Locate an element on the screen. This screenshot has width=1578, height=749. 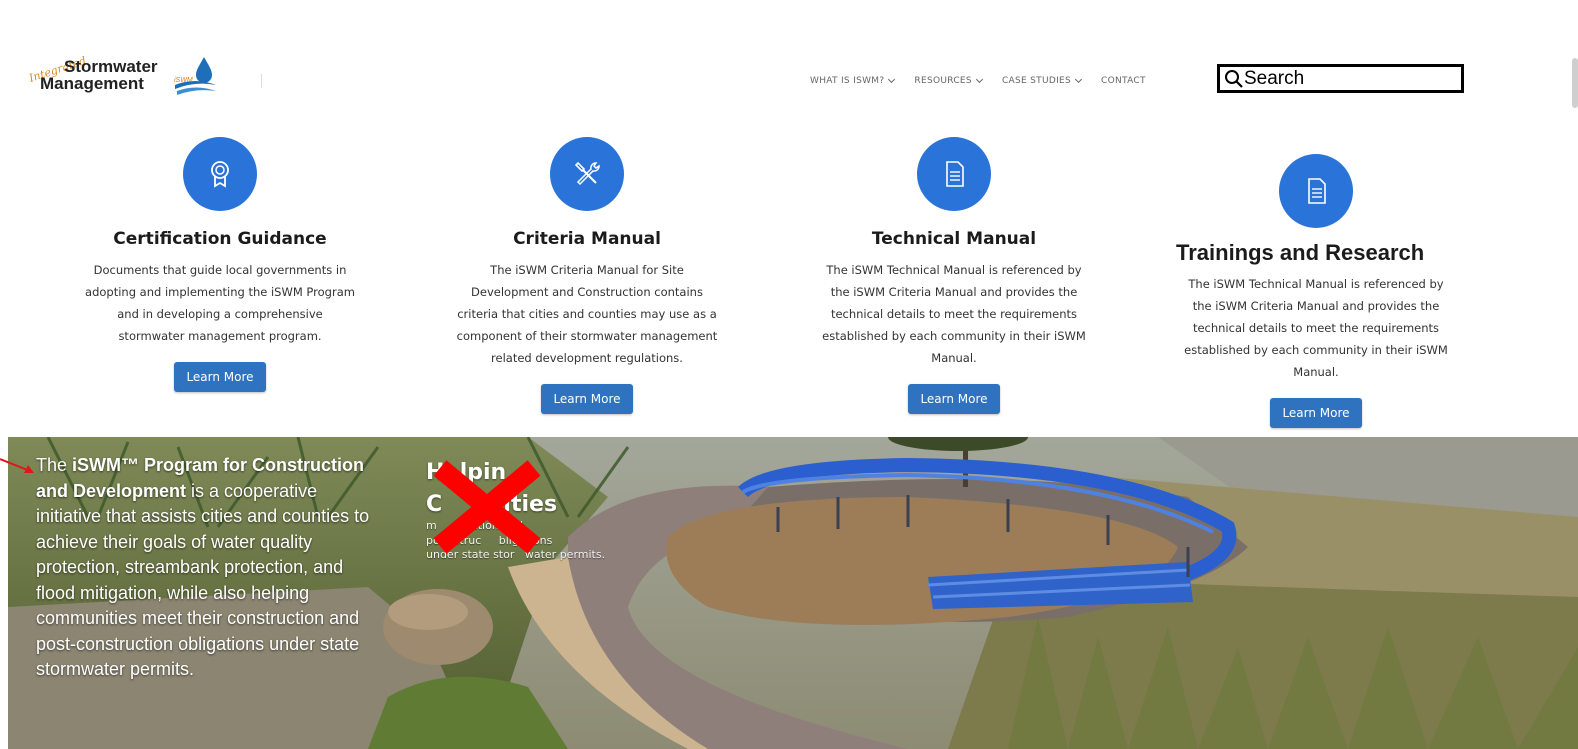
card-title: Trainings and Research is located at coordinates (1300, 252).